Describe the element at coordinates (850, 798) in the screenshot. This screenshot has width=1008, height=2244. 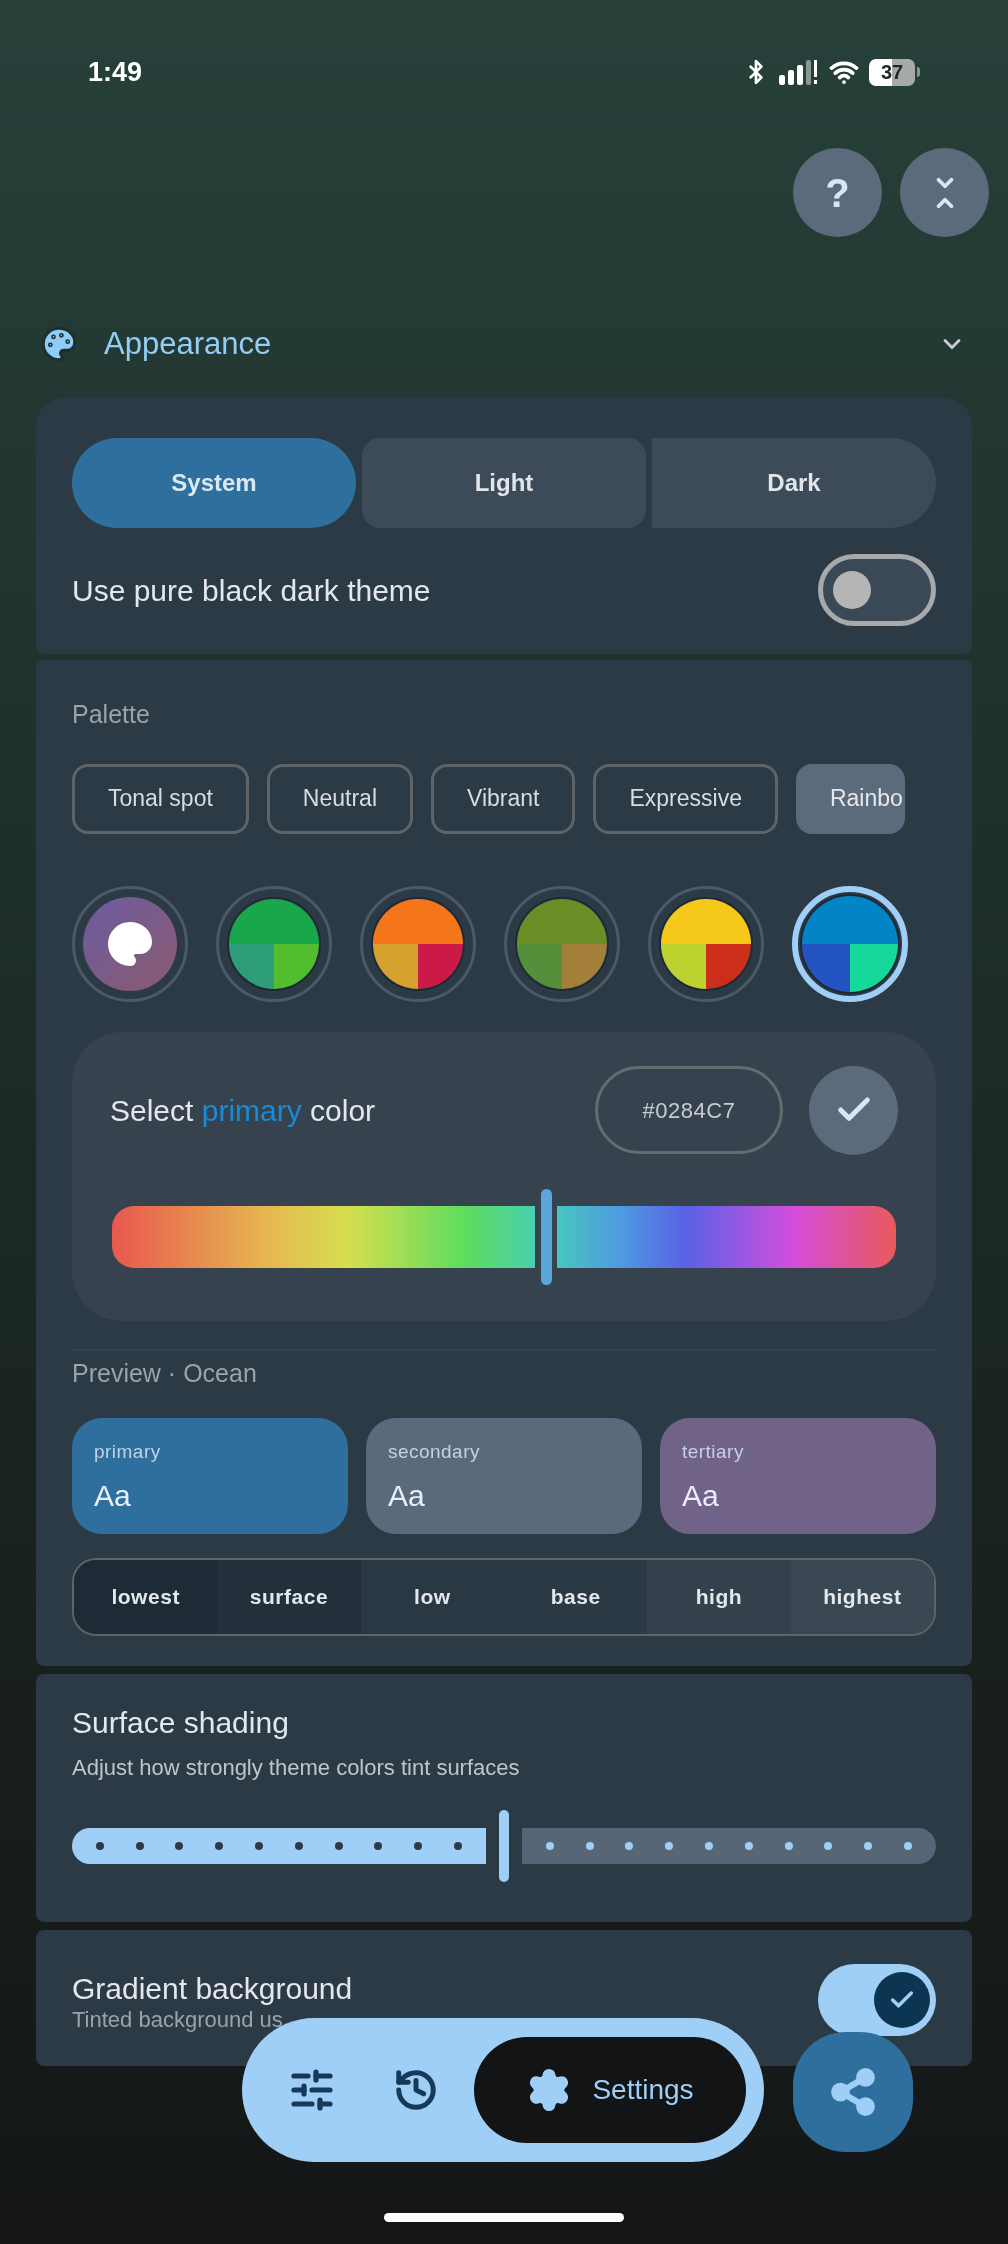
I see `palette-style-chip: Rainbo` at that location.